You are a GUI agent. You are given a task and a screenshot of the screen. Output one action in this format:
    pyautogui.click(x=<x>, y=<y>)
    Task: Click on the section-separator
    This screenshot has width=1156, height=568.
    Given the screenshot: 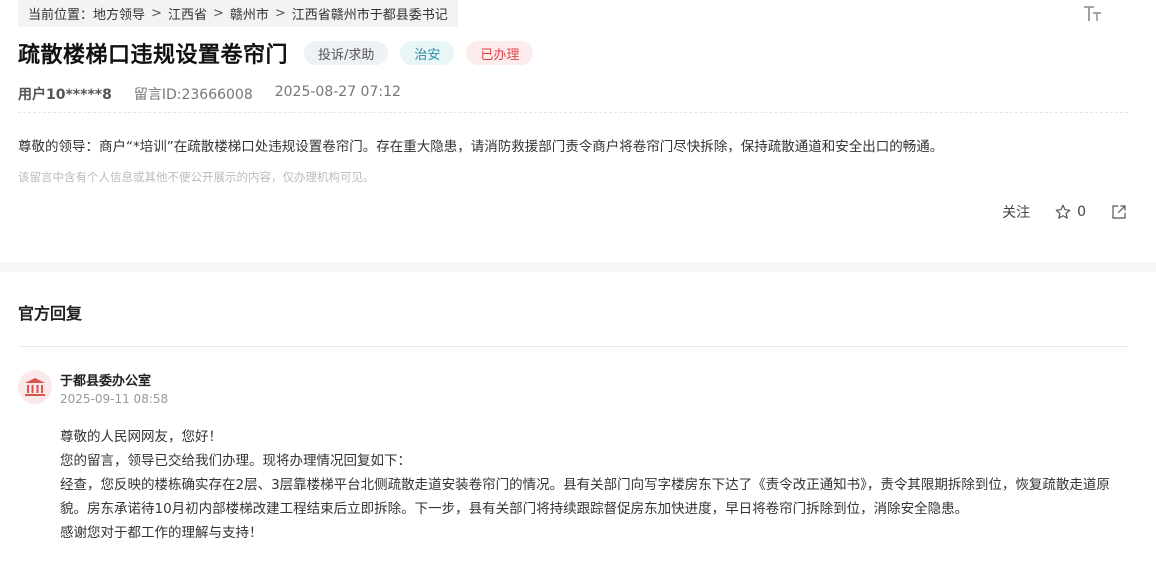 What is the action you would take?
    pyautogui.click(x=578, y=267)
    